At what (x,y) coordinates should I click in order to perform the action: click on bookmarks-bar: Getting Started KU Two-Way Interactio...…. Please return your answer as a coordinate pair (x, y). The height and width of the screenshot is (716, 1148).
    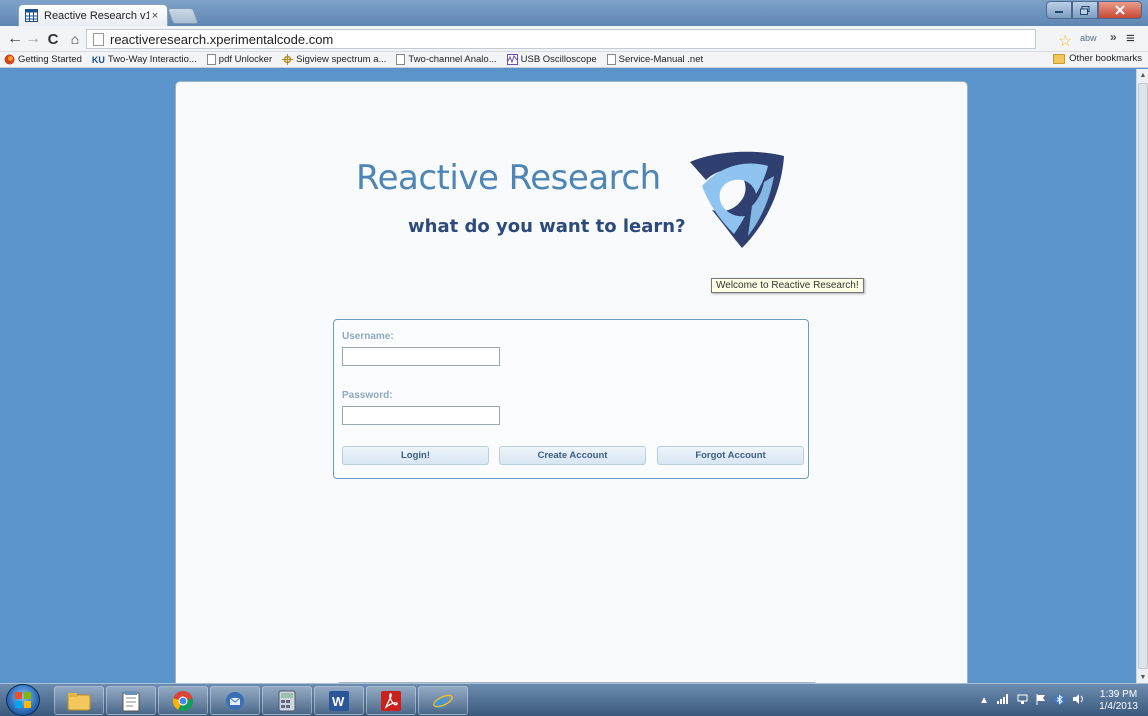
    Looking at the image, I should click on (574, 60).